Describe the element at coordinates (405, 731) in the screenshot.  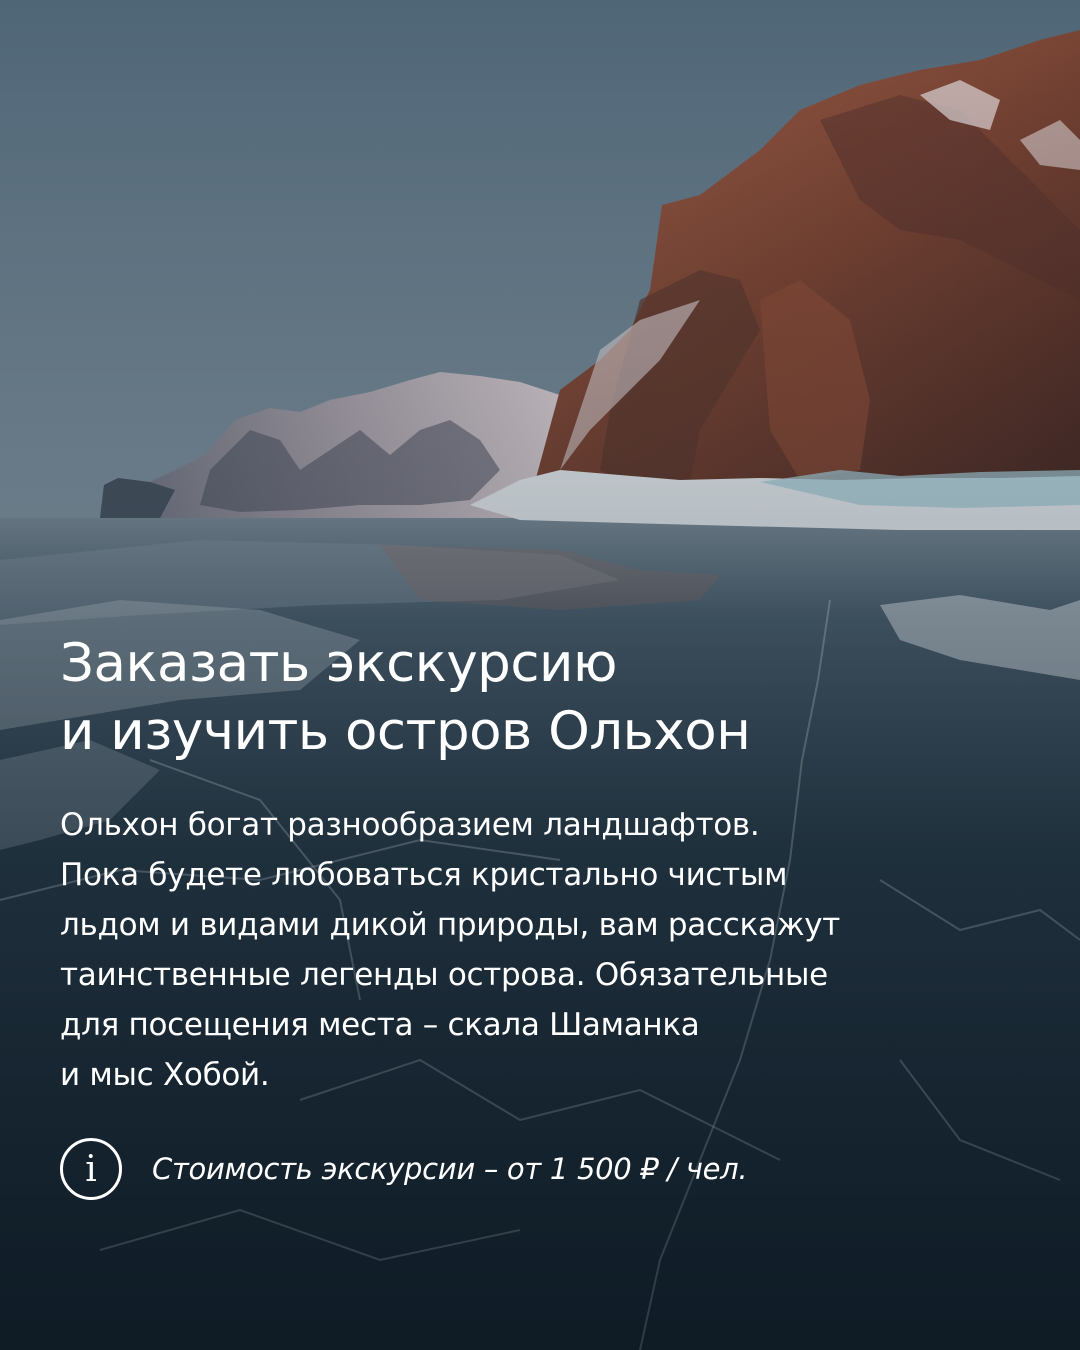
I see `headline-line-2: и изучить остров Ольхон` at that location.